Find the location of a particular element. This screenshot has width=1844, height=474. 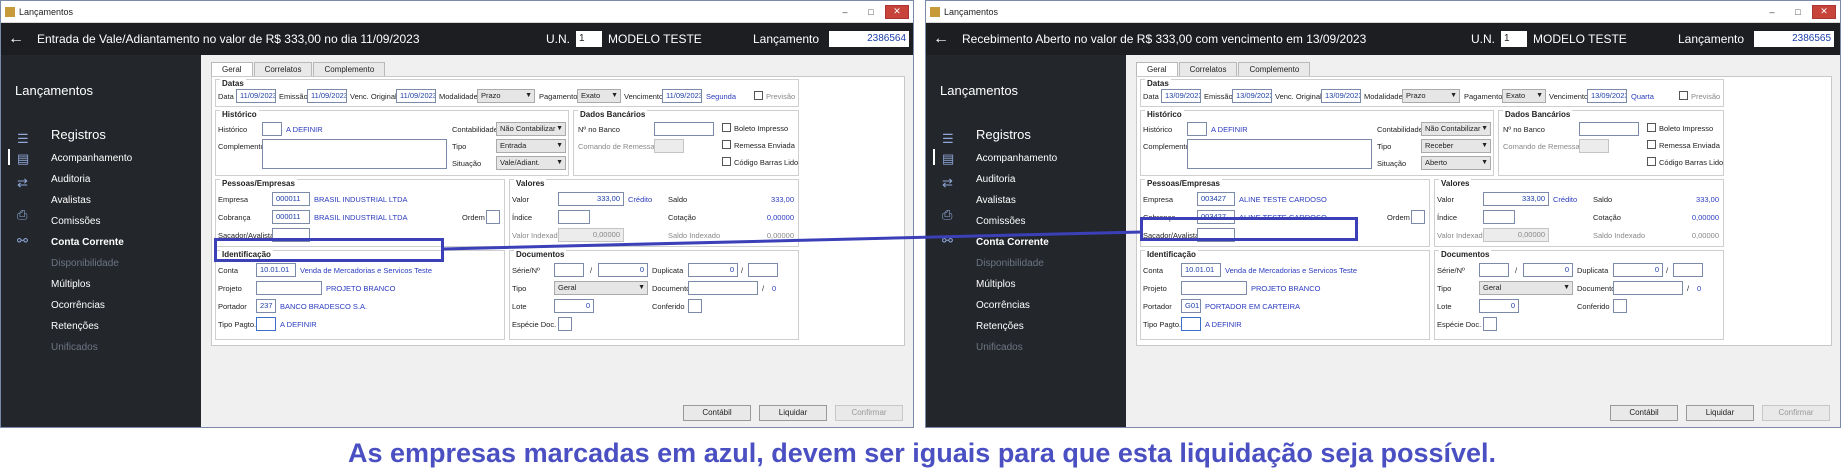

portador-field: G01 is located at coordinates (1191, 306).